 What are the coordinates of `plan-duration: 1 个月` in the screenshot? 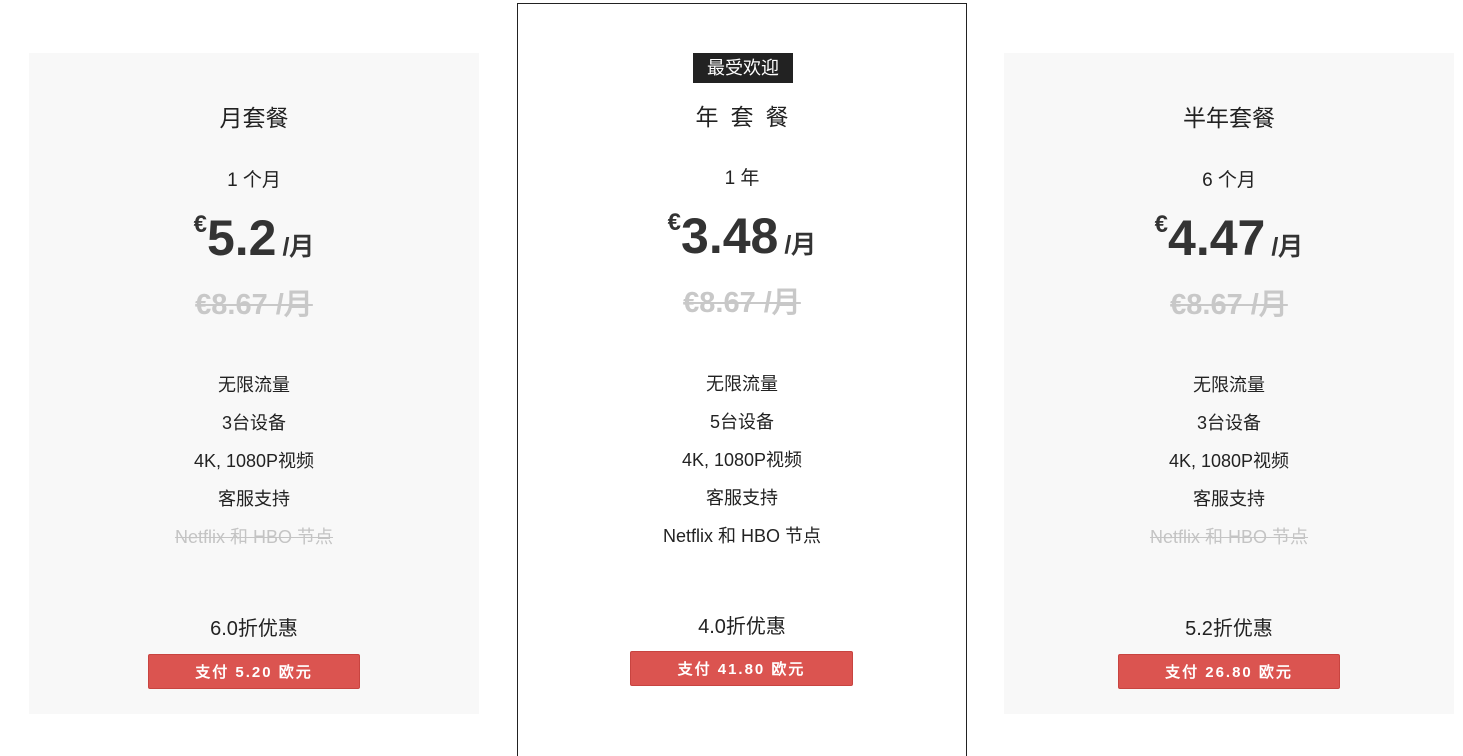 It's located at (254, 180).